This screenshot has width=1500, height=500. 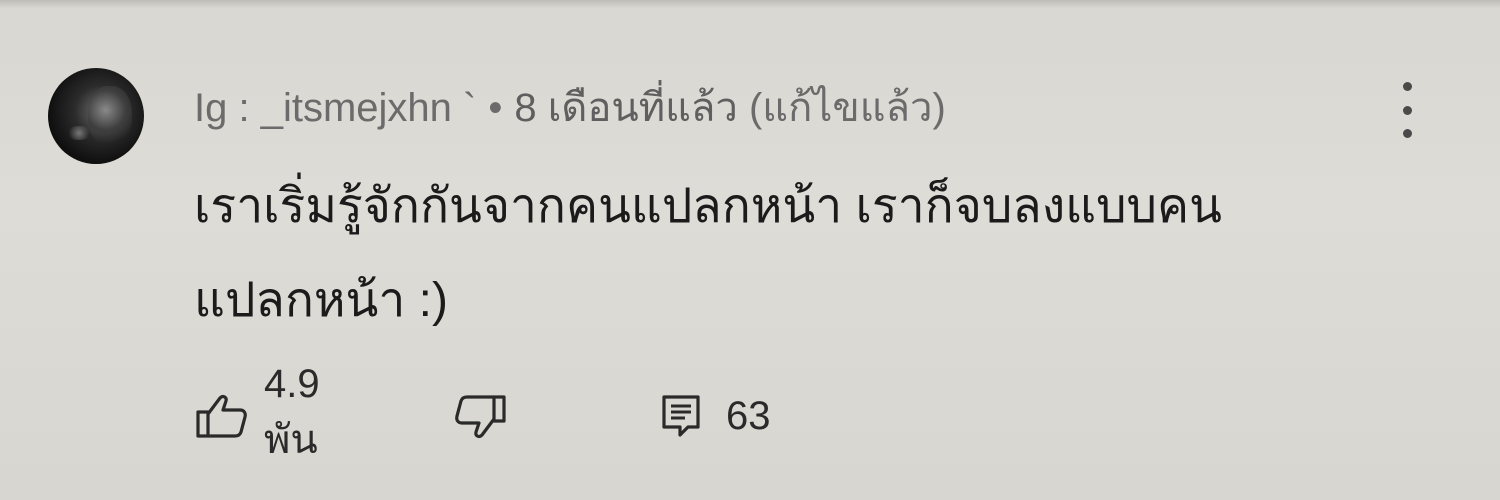 What do you see at coordinates (847, 108) in the screenshot?
I see `edited-label: (แก้ไขแล้ว)` at bounding box center [847, 108].